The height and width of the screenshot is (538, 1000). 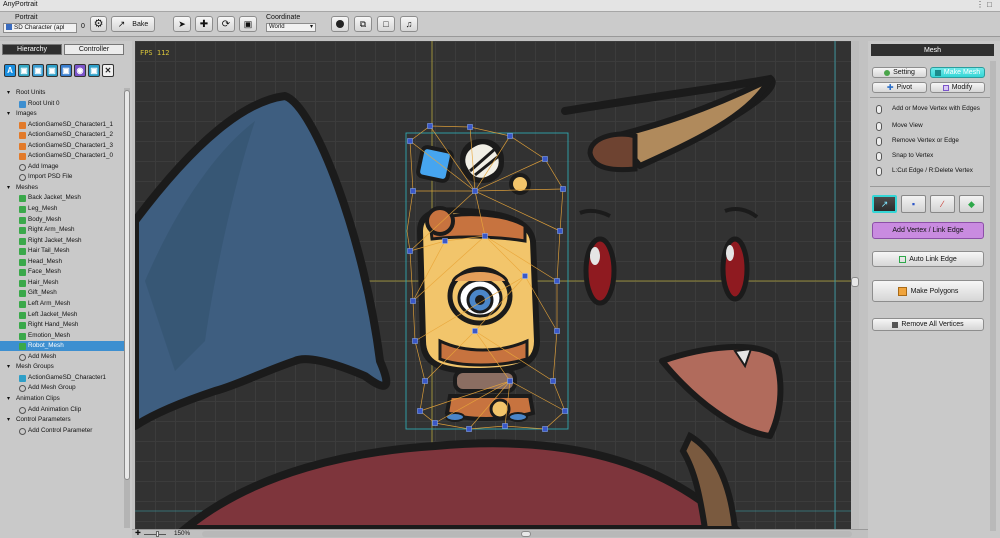 I want to click on maximize-icon: □, so click(x=989, y=5).